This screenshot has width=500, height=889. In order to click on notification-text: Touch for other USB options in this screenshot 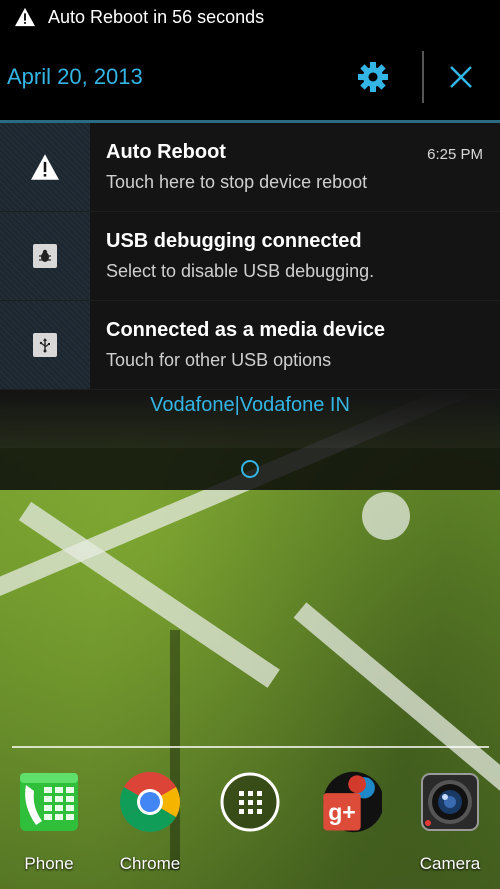, I will do `click(219, 360)`.